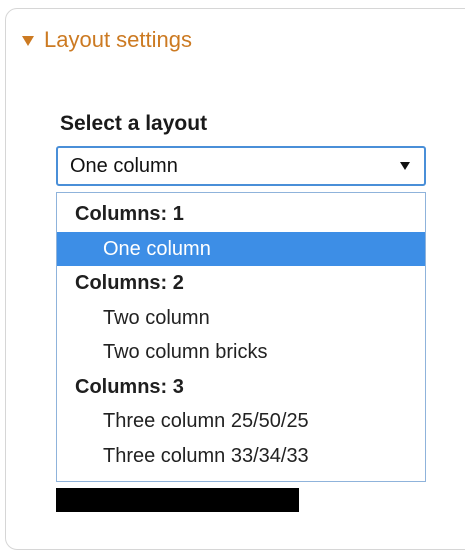 This screenshot has height=550, width=465. I want to click on option-two-column-bricks: Two column bricks, so click(241, 352).